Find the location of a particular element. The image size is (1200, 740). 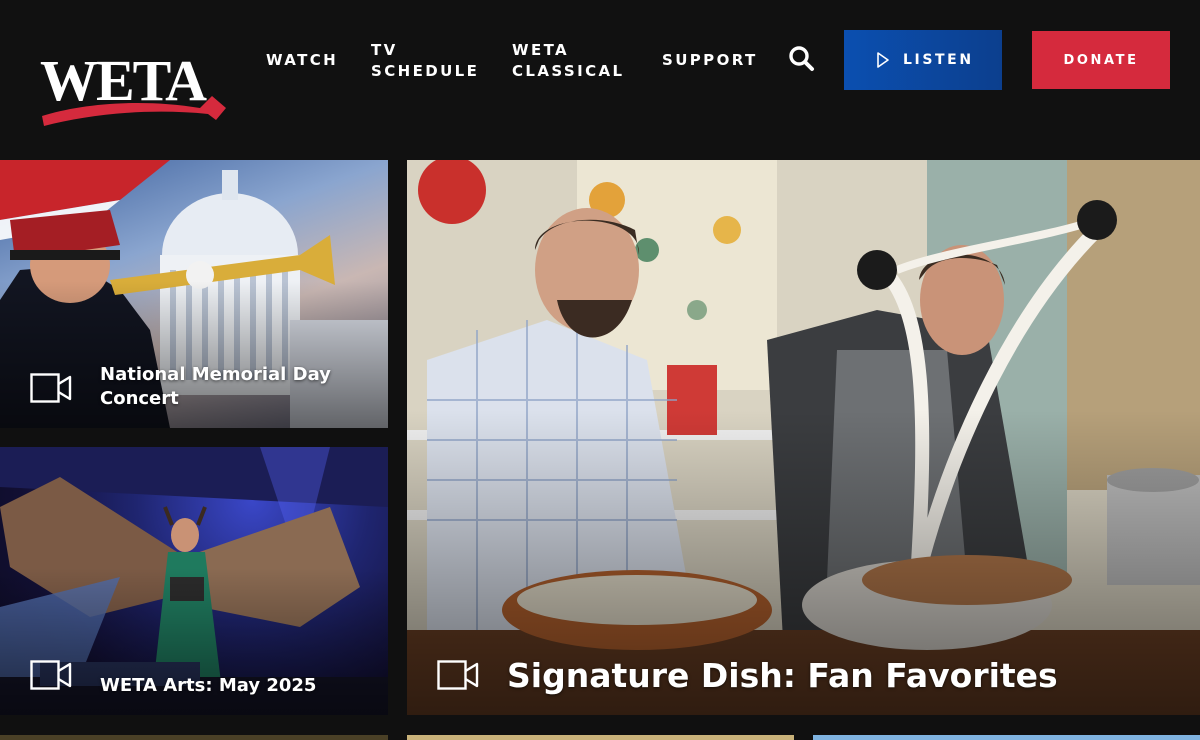

card-title: Signature Dish: Fan Favorites is located at coordinates (782, 675).